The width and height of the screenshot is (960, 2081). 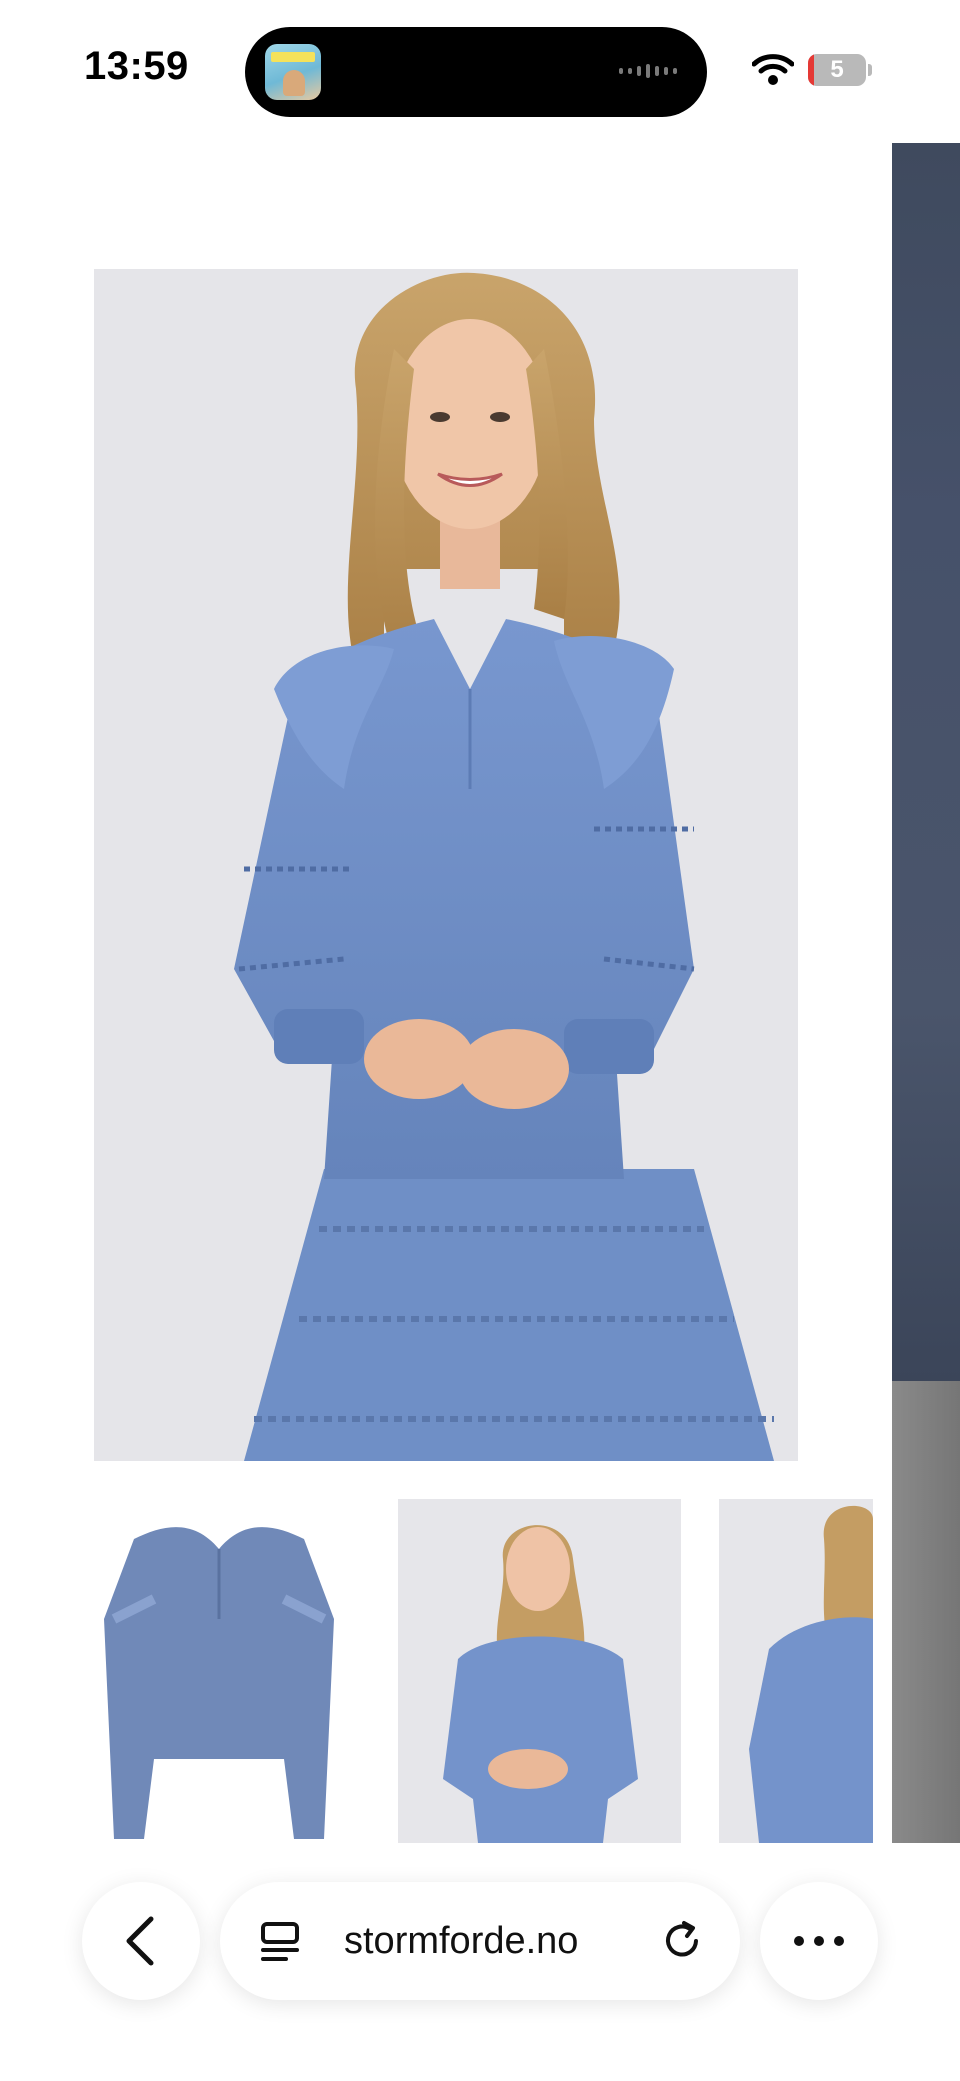 I want to click on more-options-button, so click(x=819, y=1941).